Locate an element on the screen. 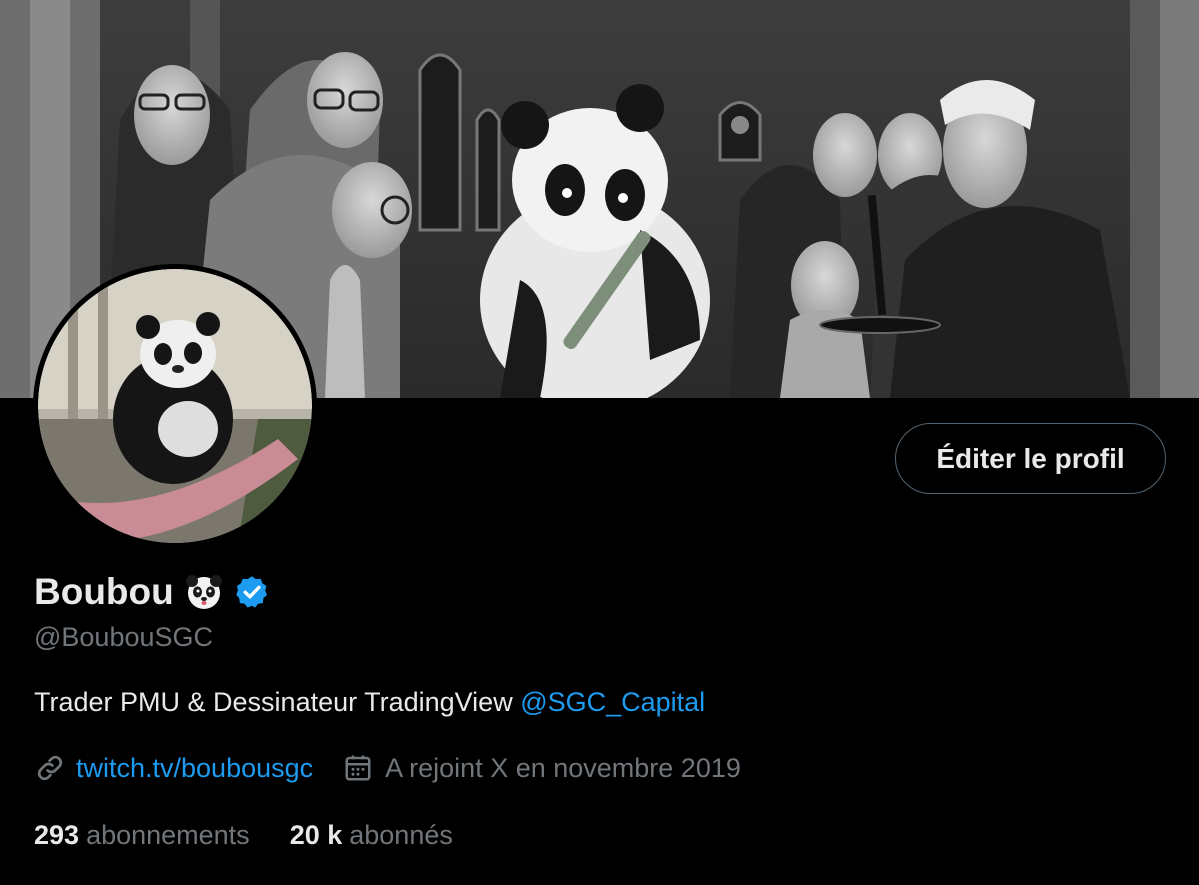  profile-stats-row: 293 abonnements 20 k abonnés is located at coordinates (243, 835).